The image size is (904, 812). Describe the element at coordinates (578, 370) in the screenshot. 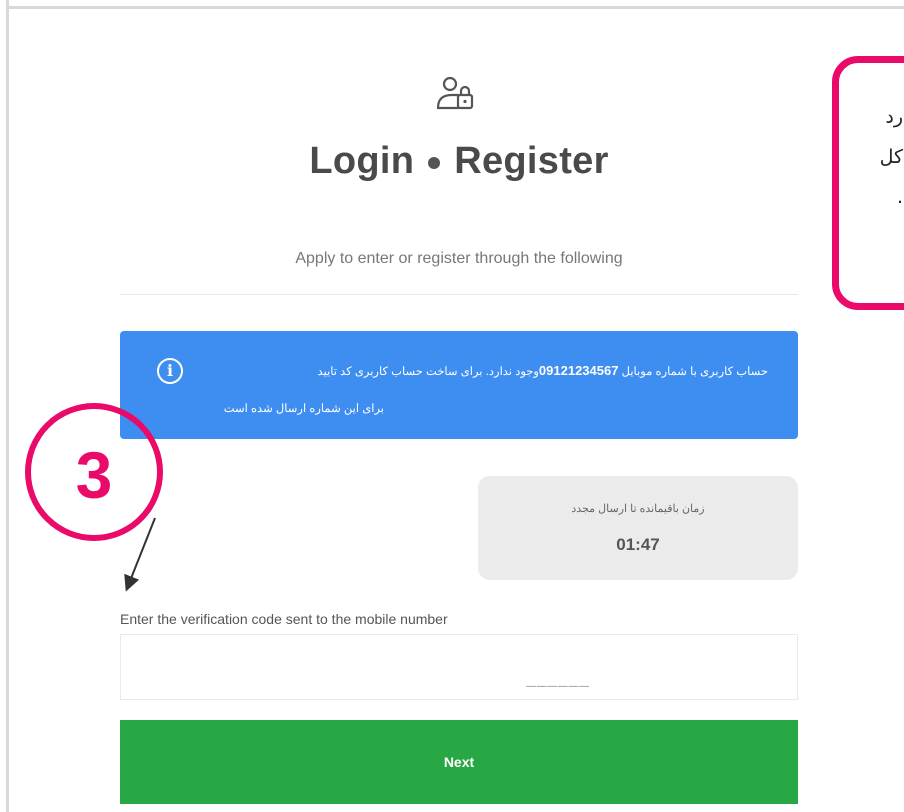

I see `alert-phone-number: 09121234567` at that location.